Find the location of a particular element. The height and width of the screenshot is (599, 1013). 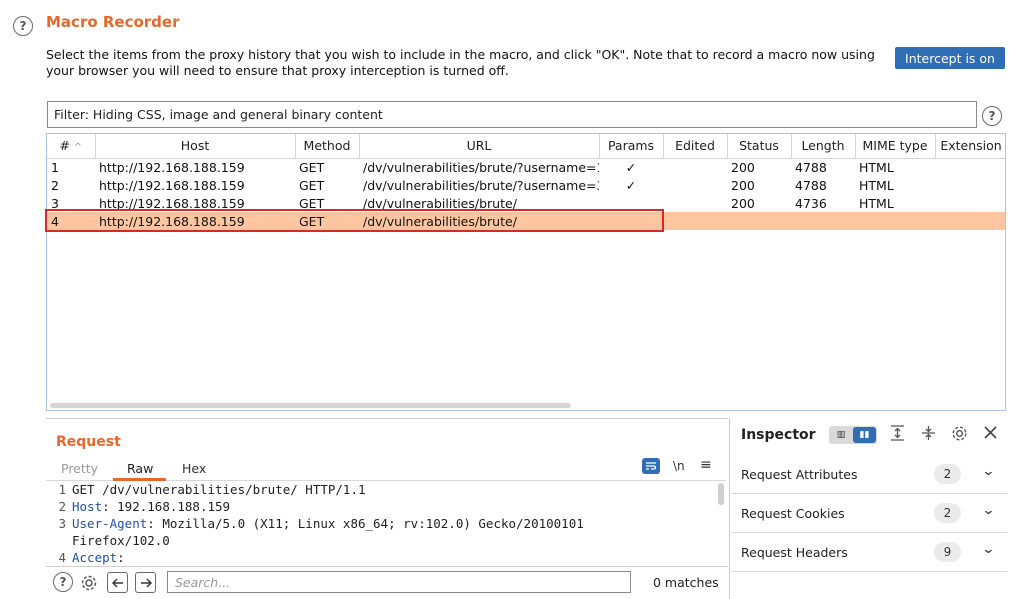

sort-ascending-icon: ^ is located at coordinates (78, 148).